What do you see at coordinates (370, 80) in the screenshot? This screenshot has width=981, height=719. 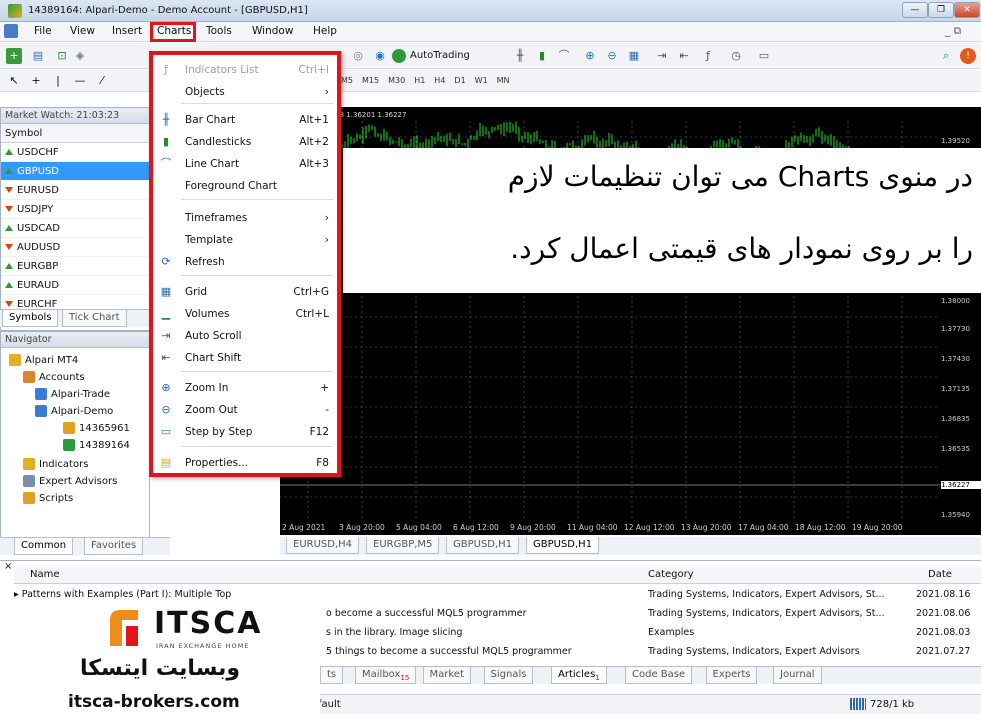 I see `timeframe-m15: M15` at bounding box center [370, 80].